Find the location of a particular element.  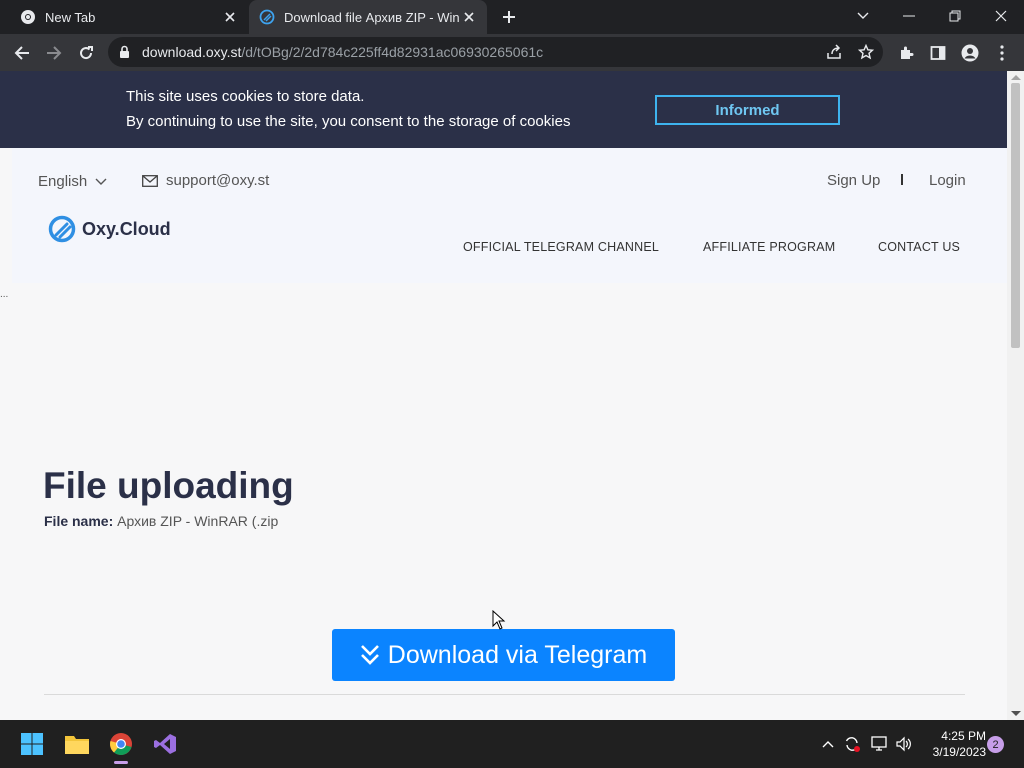

minimize-icon is located at coordinates (909, 16).